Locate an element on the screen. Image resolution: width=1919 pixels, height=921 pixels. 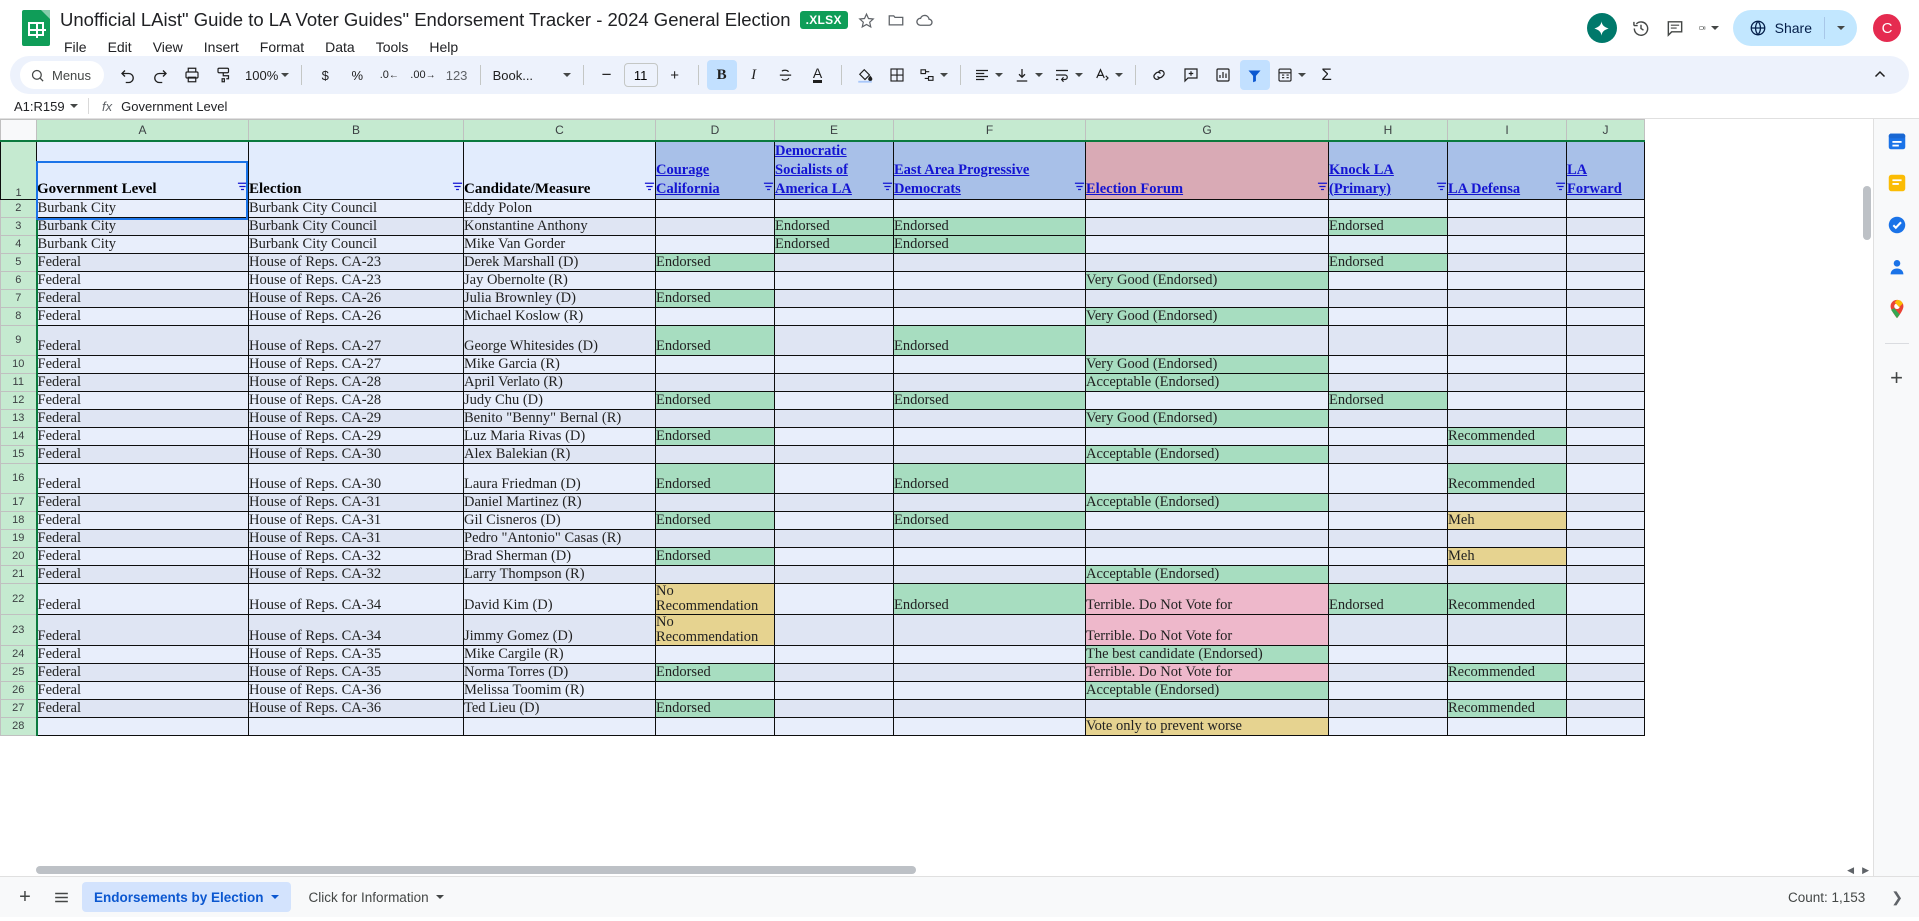
column-header-b: B is located at coordinates (356, 130).